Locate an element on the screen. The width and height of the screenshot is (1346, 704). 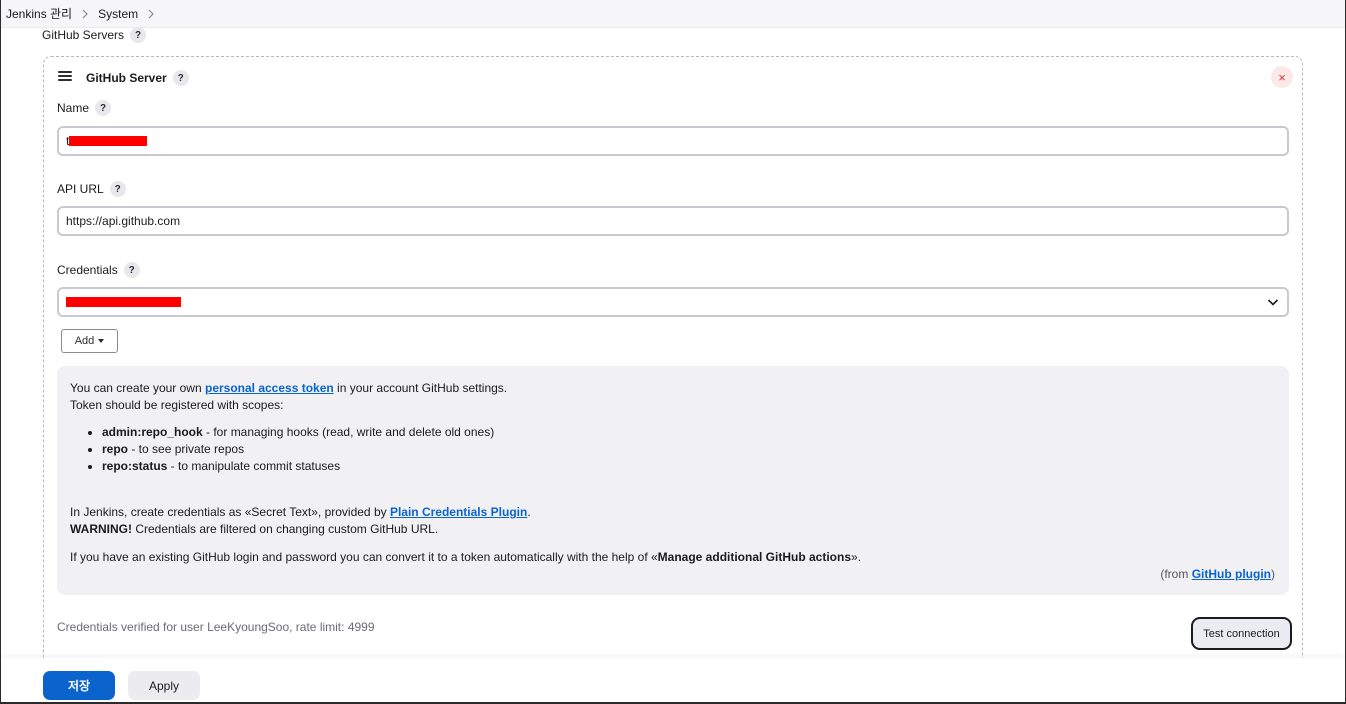
redacted-name is located at coordinates (108, 141).